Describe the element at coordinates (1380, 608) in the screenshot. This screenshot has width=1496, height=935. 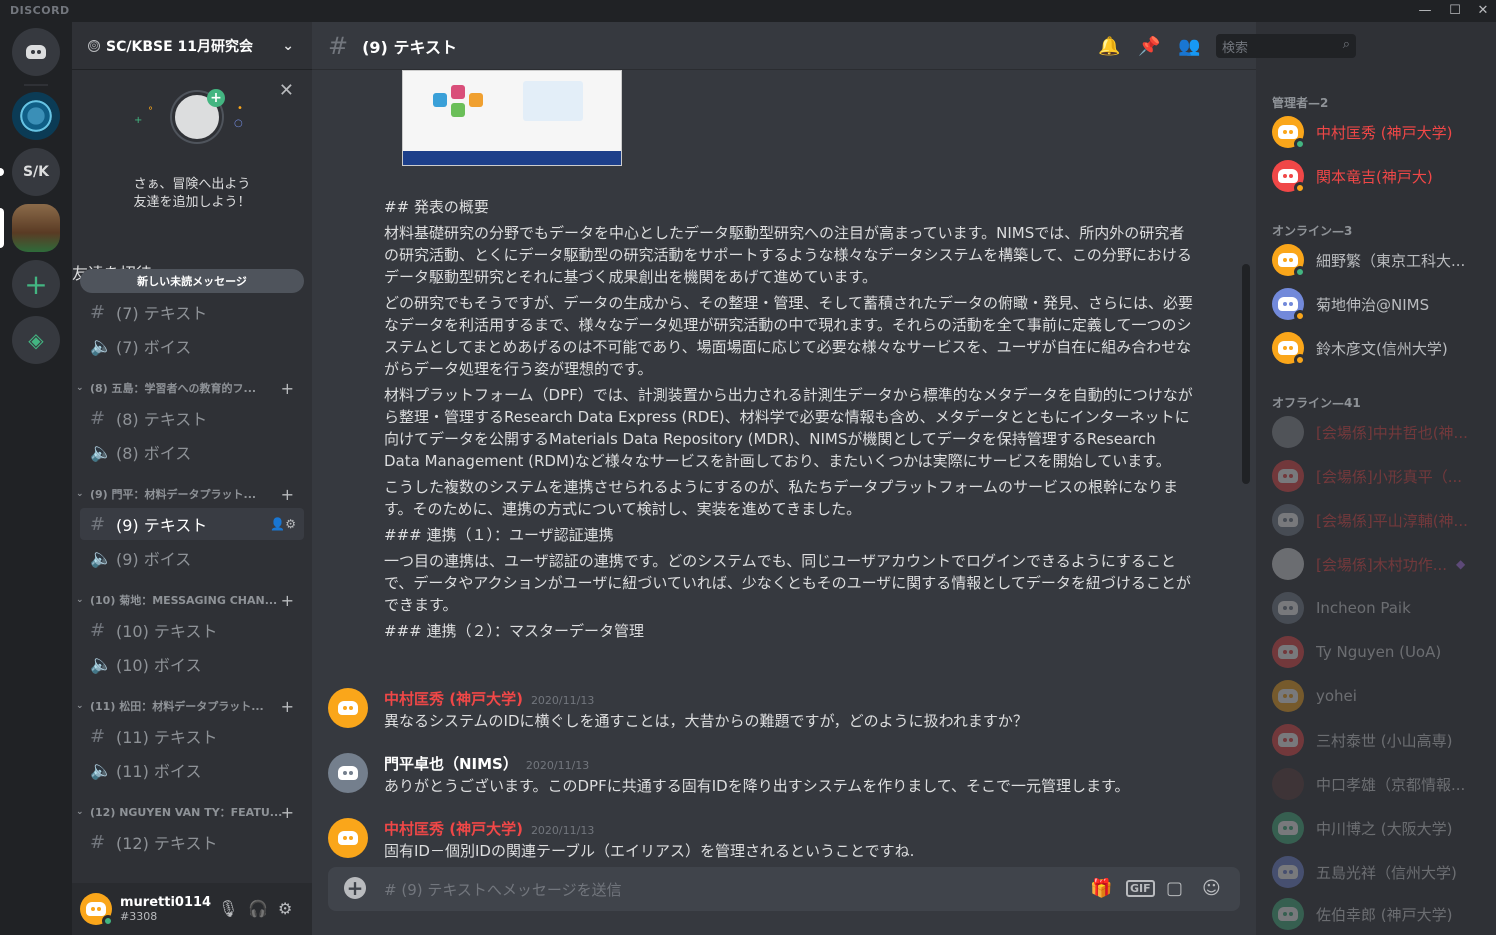
I see `member-item: Incheon Paik` at that location.